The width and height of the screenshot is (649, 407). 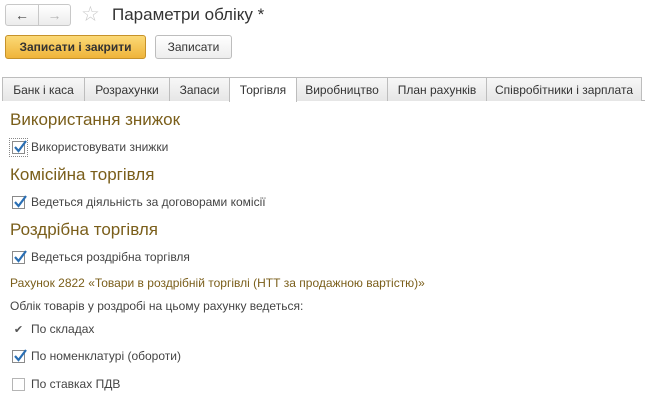 I want to click on tab-employees-payroll: Співробітники і зарплата, so click(x=564, y=89).